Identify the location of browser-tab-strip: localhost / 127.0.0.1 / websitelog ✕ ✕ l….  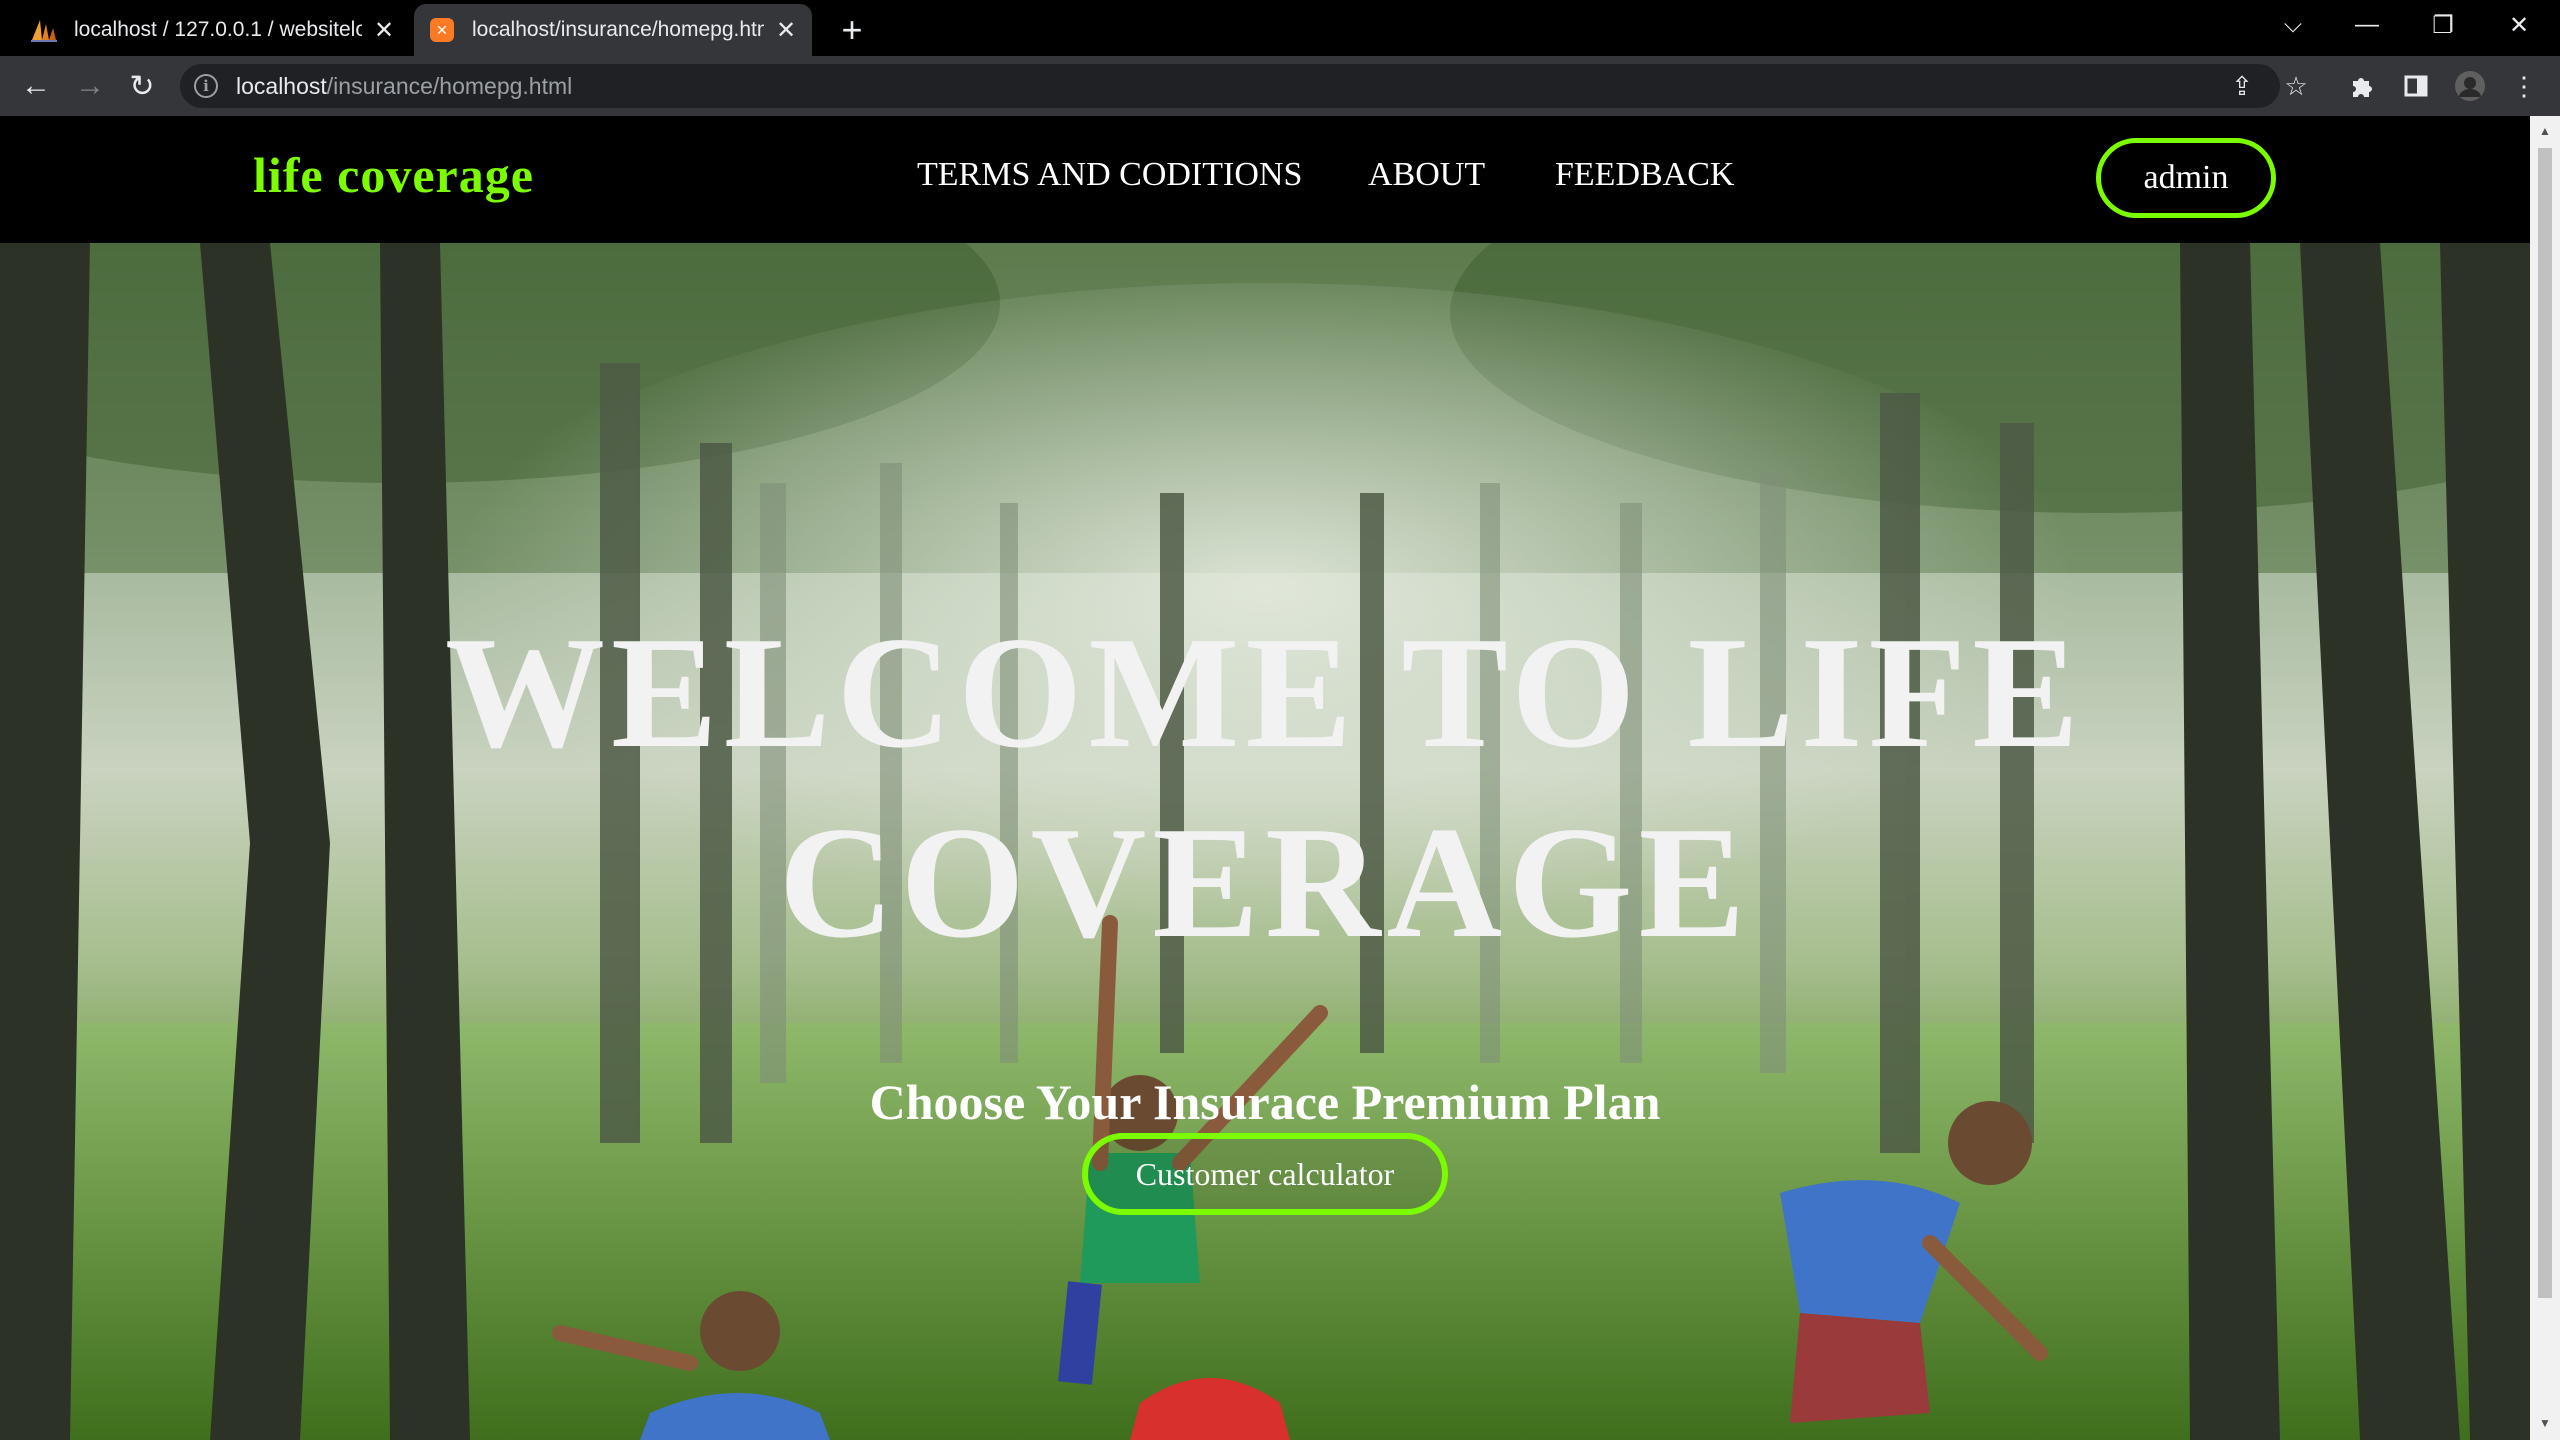
(1280, 28).